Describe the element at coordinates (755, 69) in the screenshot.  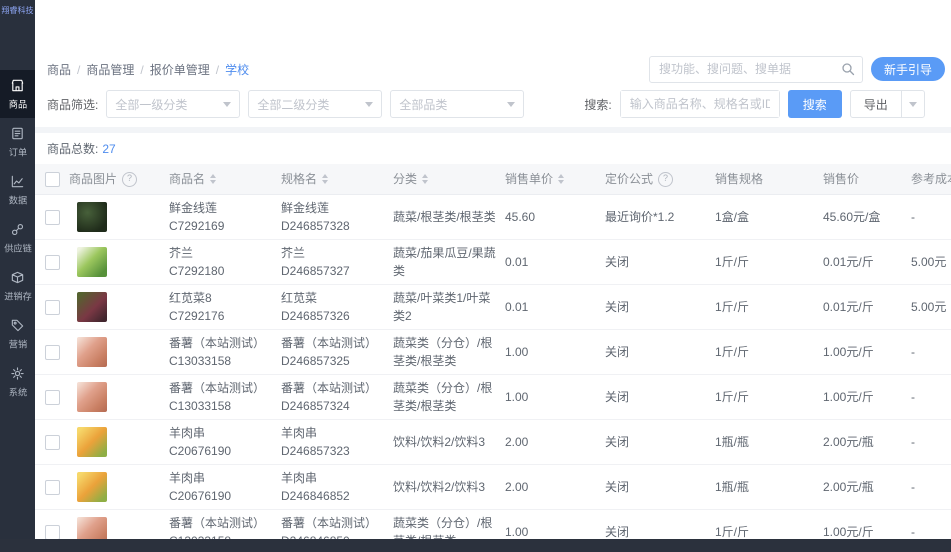
I see `global-search-input` at that location.